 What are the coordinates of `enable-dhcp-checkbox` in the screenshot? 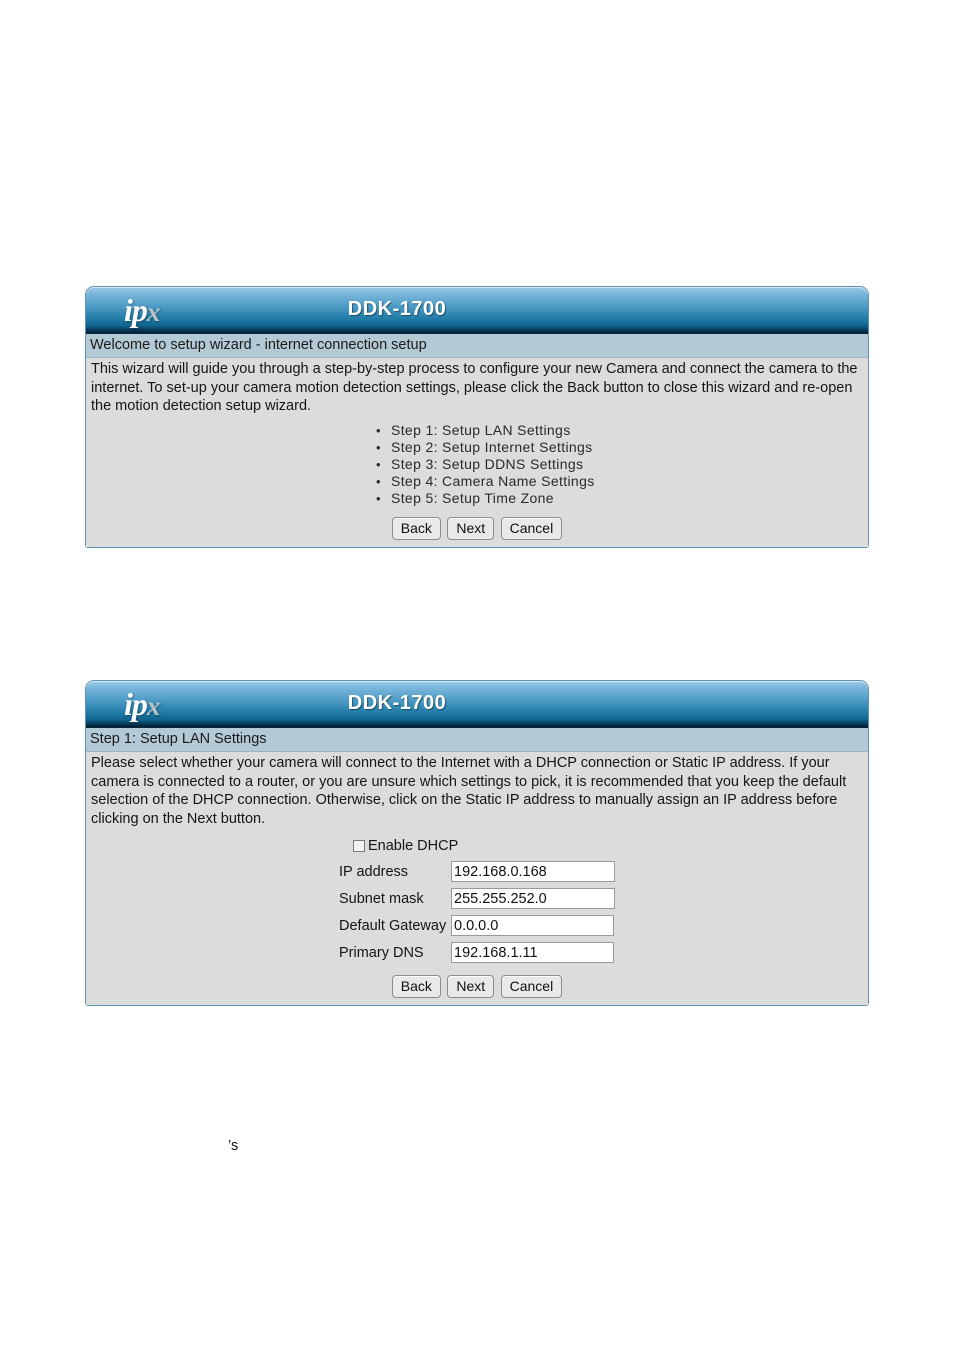 It's located at (359, 846).